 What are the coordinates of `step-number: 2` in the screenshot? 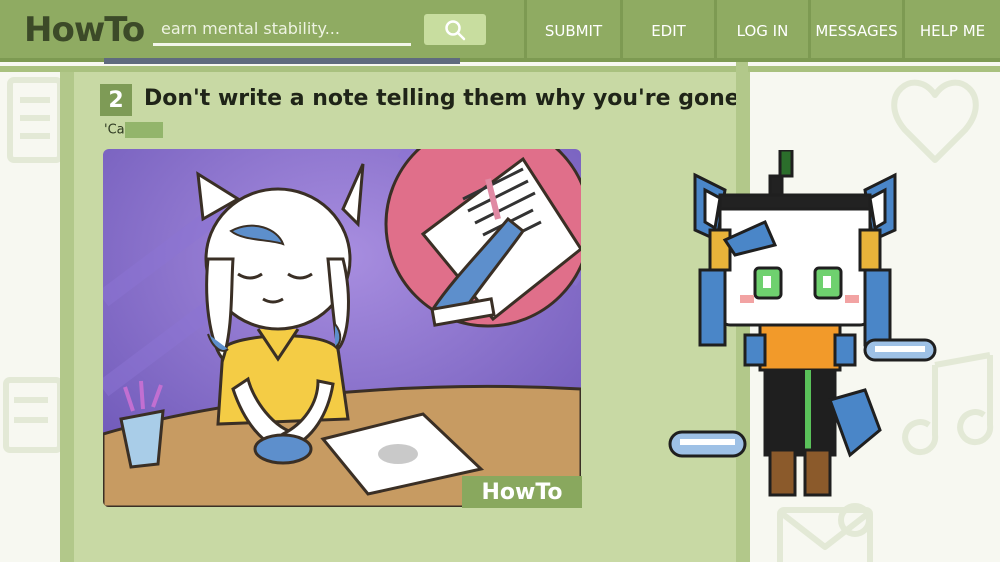 It's located at (116, 100).